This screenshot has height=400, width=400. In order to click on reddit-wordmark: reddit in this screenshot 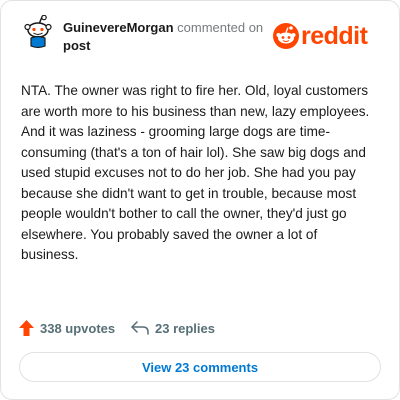, I will do `click(334, 36)`.